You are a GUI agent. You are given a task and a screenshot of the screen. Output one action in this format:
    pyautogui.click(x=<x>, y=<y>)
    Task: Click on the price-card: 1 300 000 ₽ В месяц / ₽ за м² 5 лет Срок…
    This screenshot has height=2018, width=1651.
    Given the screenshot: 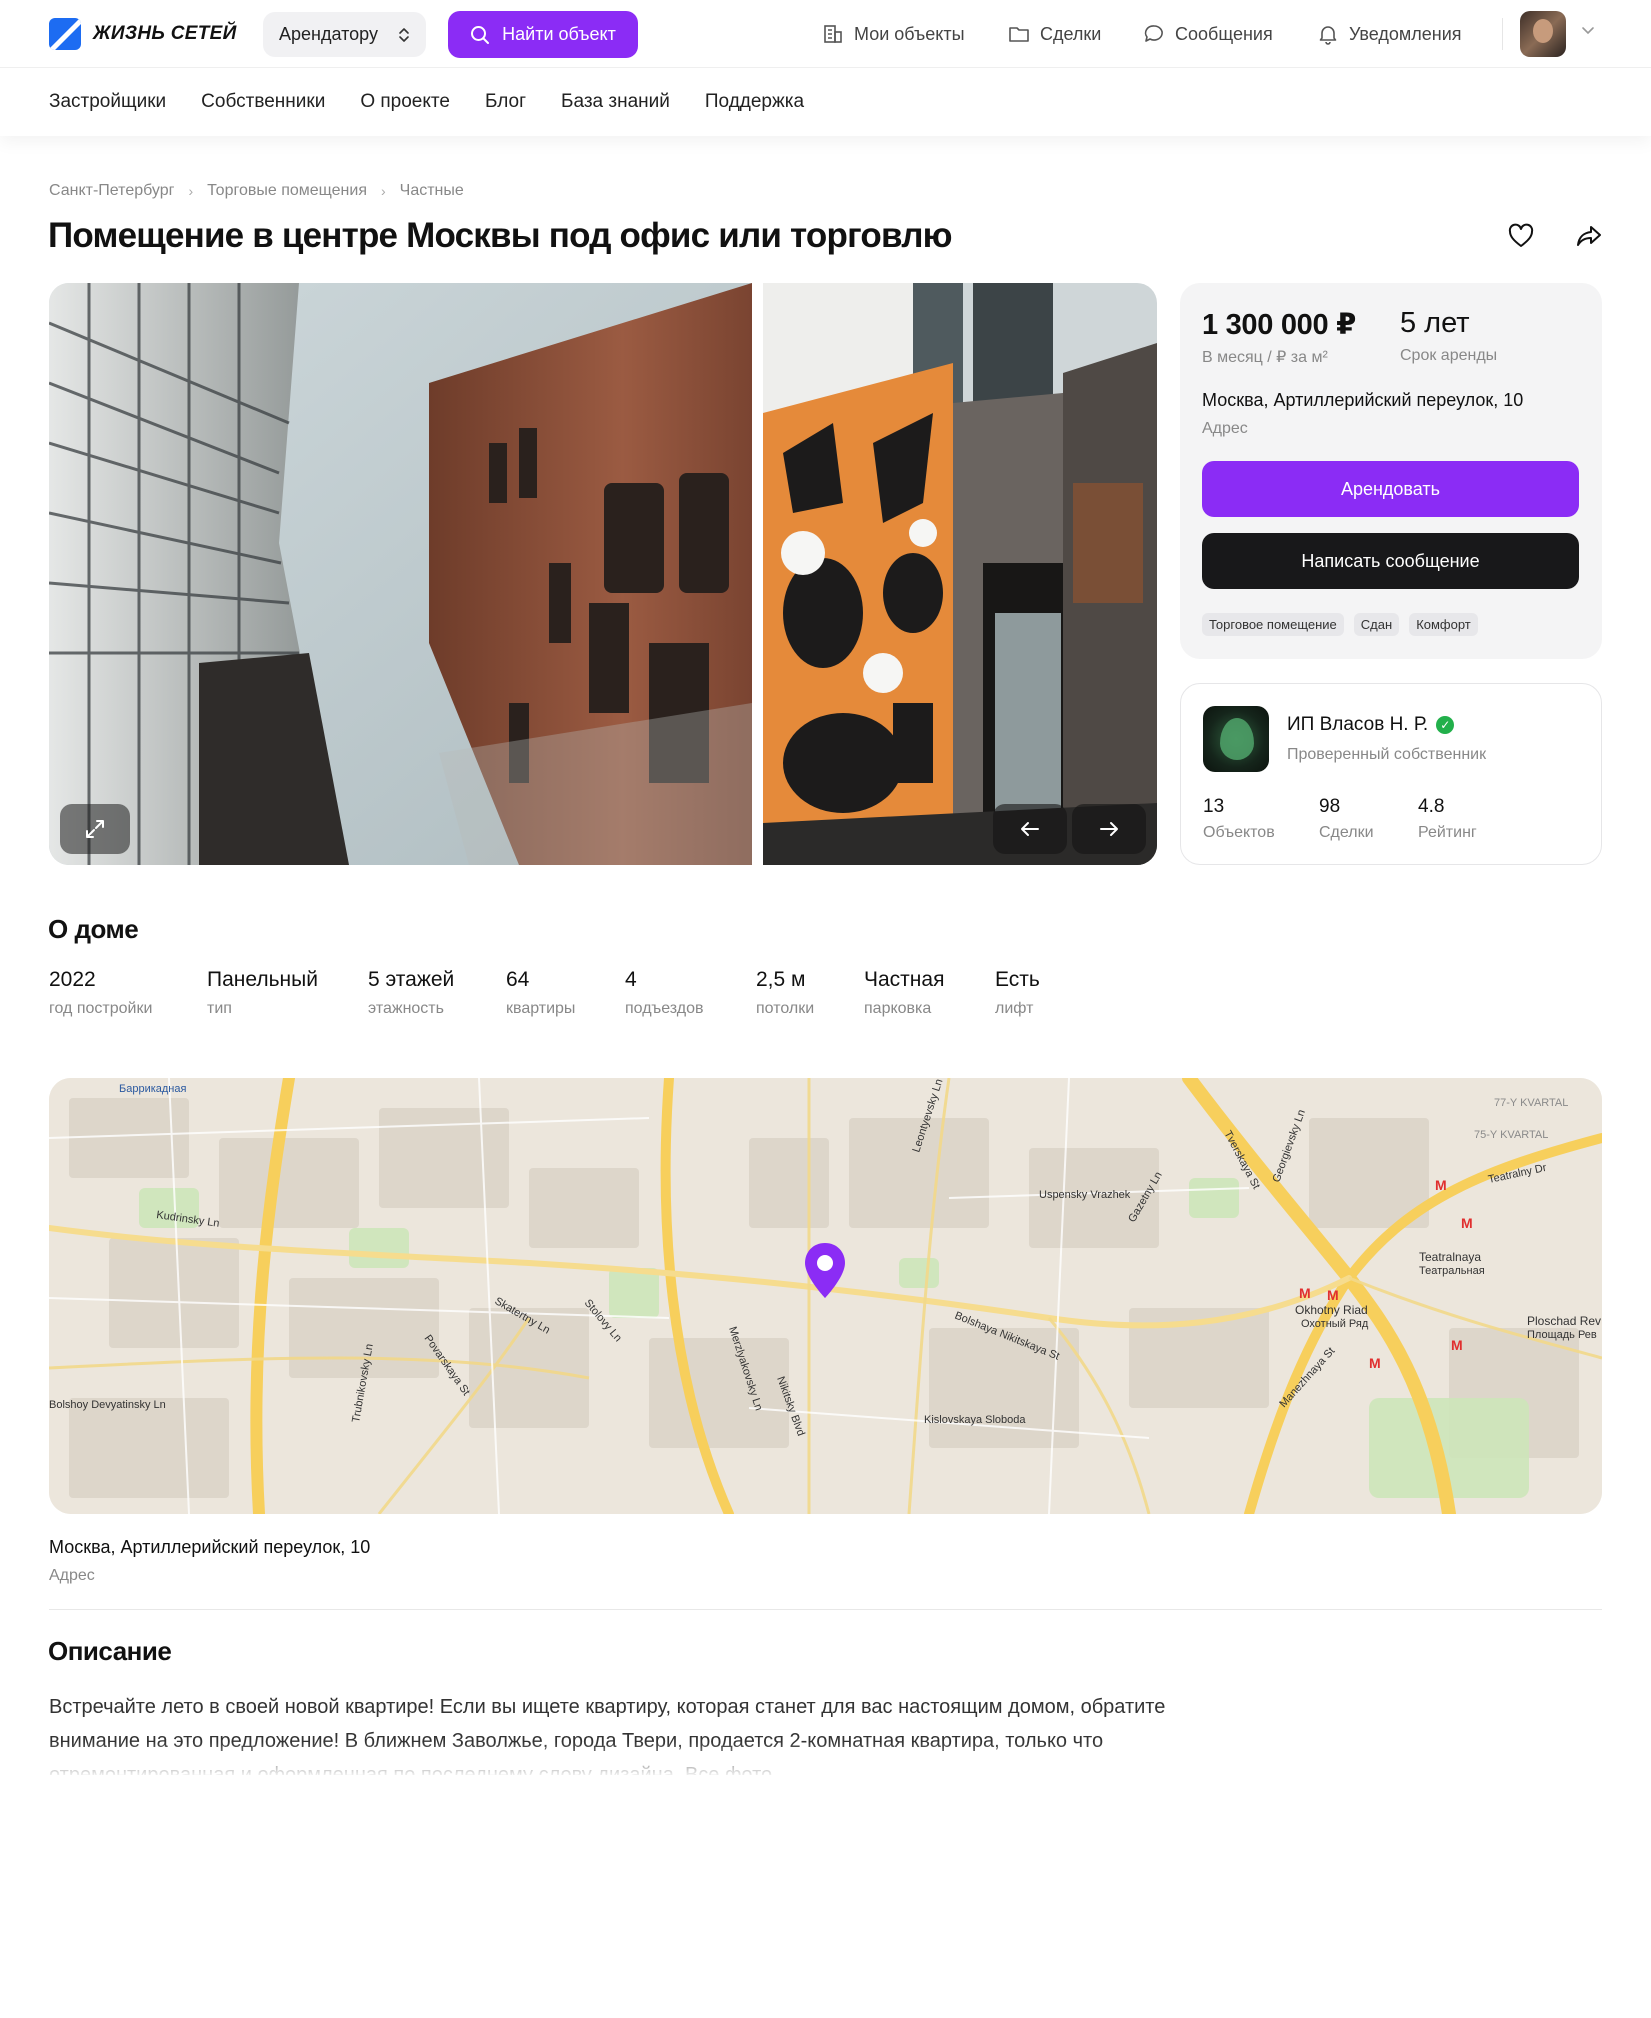 What is the action you would take?
    pyautogui.click(x=1391, y=471)
    